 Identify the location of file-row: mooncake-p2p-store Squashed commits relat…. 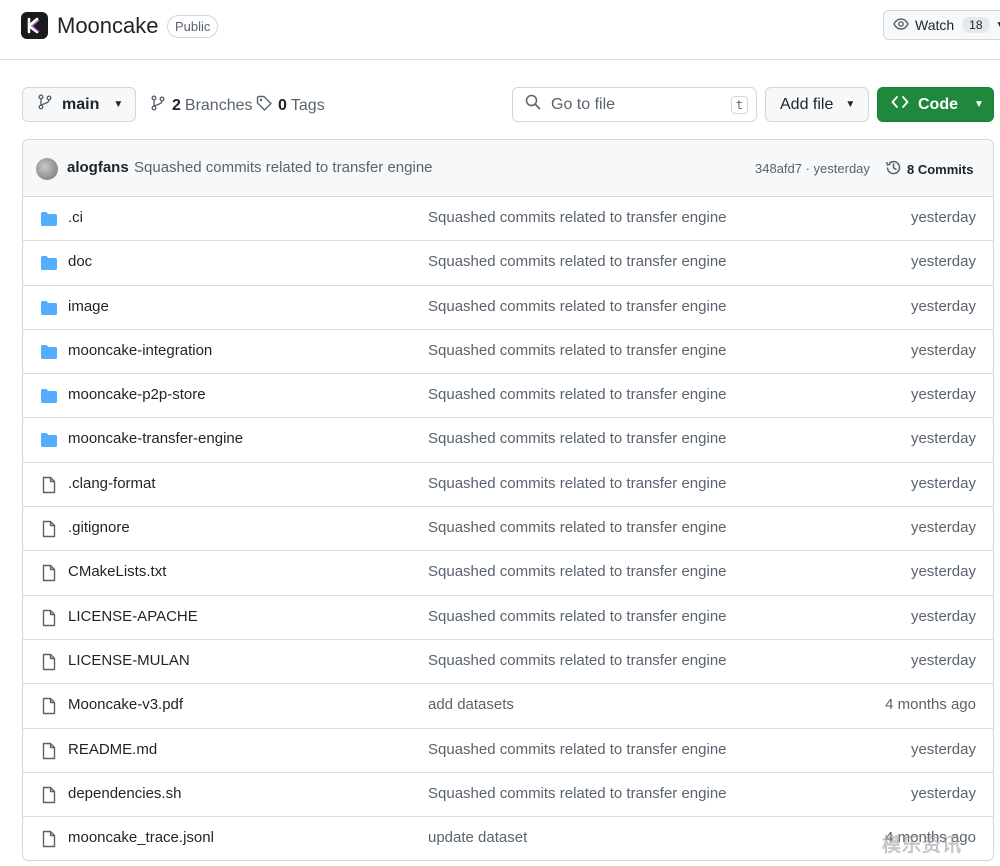
(508, 396).